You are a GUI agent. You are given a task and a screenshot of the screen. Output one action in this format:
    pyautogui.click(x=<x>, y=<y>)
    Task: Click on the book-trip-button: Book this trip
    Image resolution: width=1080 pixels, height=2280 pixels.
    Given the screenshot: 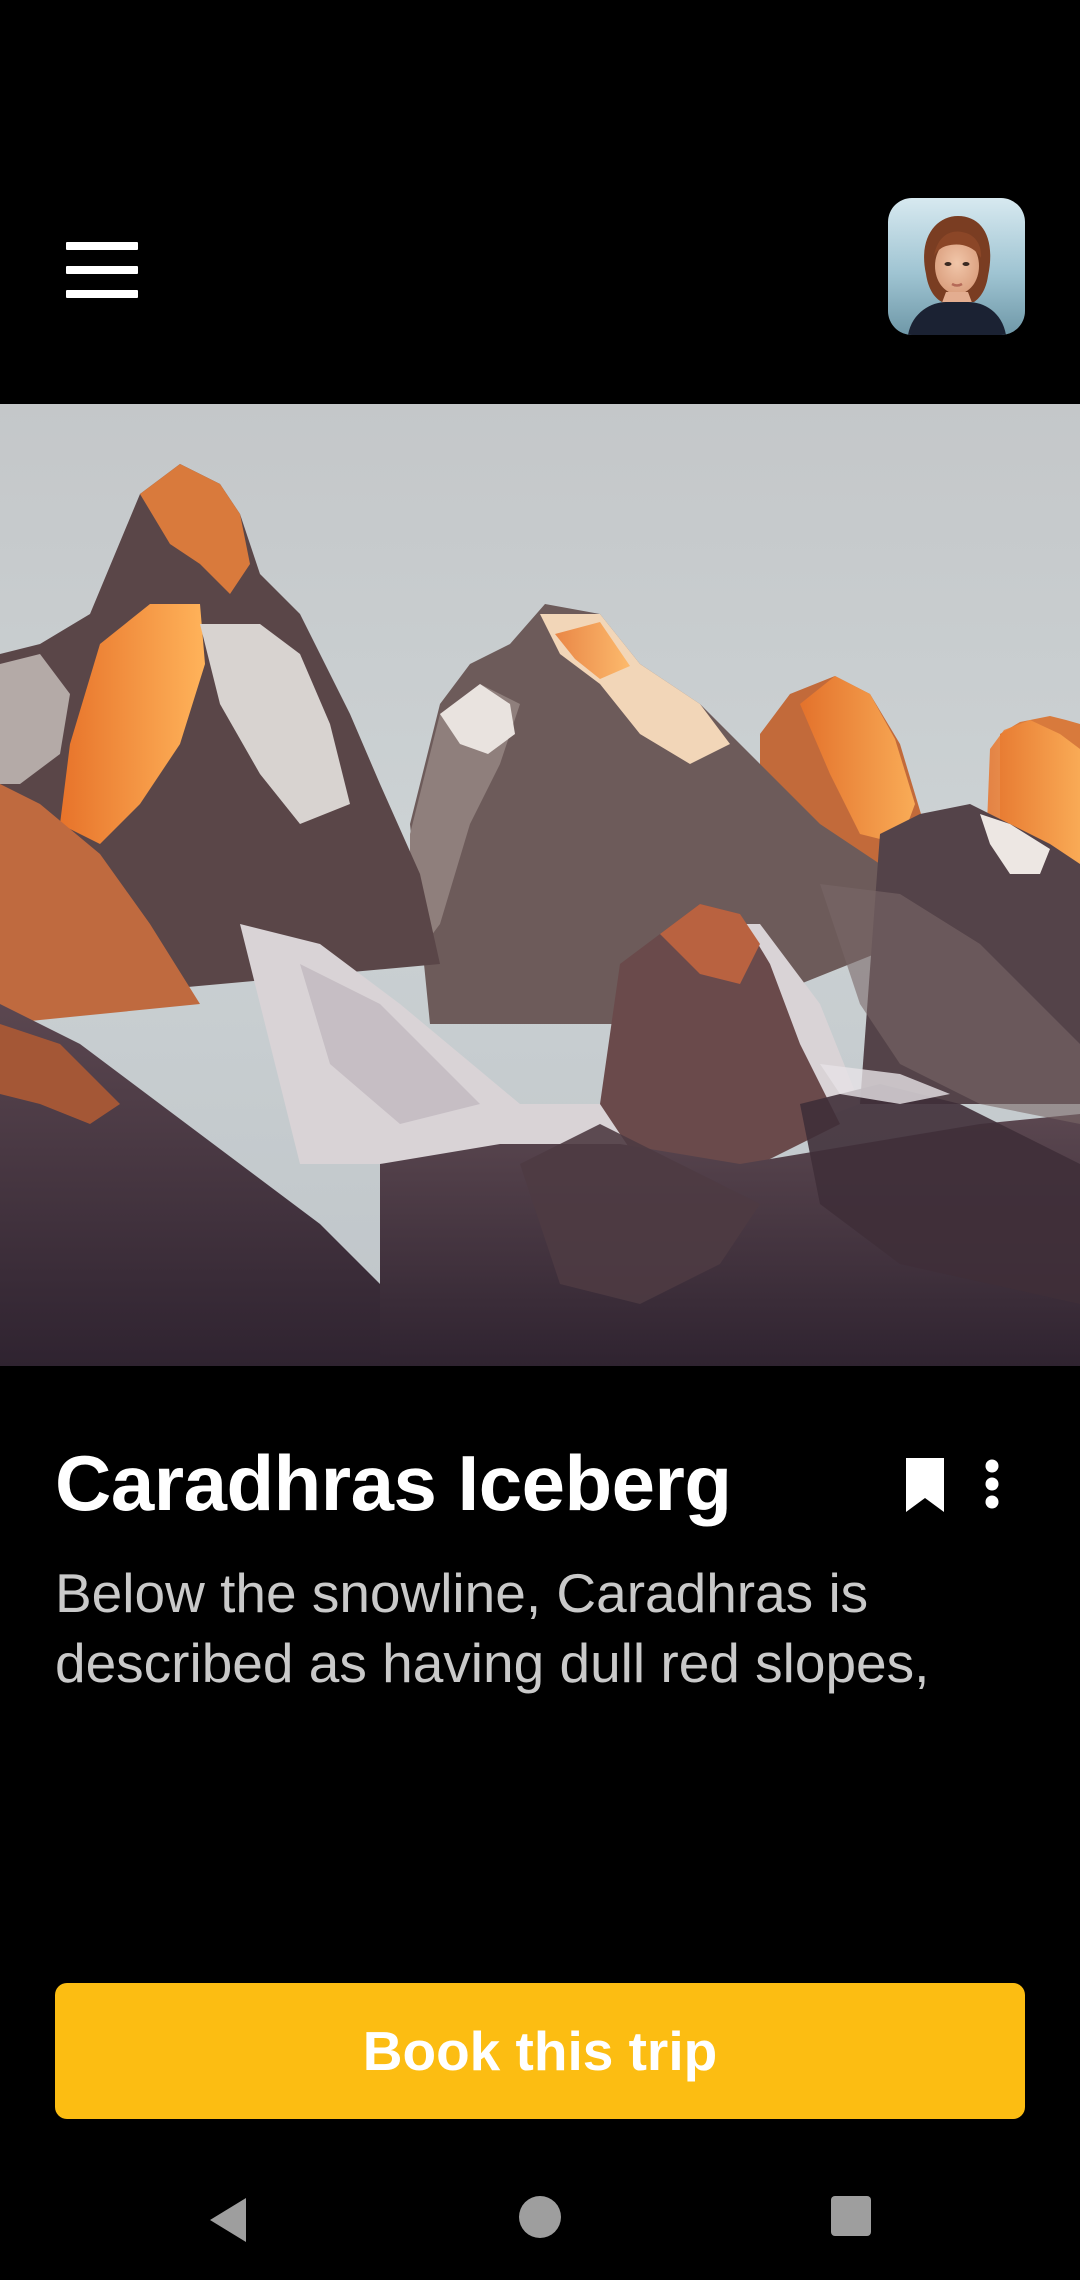 What is the action you would take?
    pyautogui.click(x=540, y=2051)
    